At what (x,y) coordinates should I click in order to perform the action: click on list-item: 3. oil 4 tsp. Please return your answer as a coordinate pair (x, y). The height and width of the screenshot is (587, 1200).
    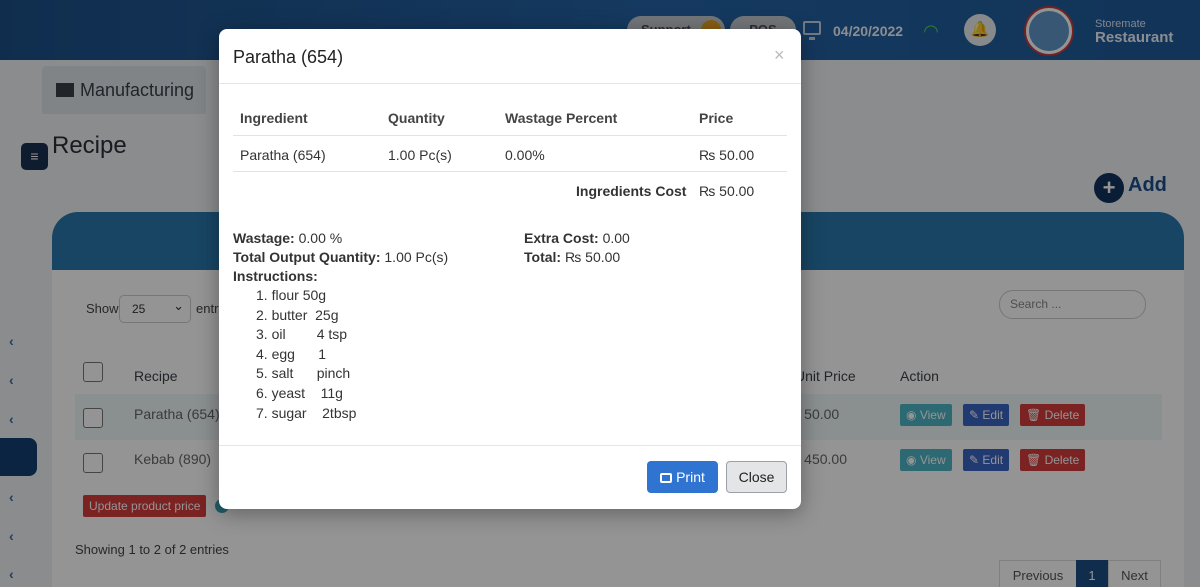
    Looking at the image, I should click on (302, 334).